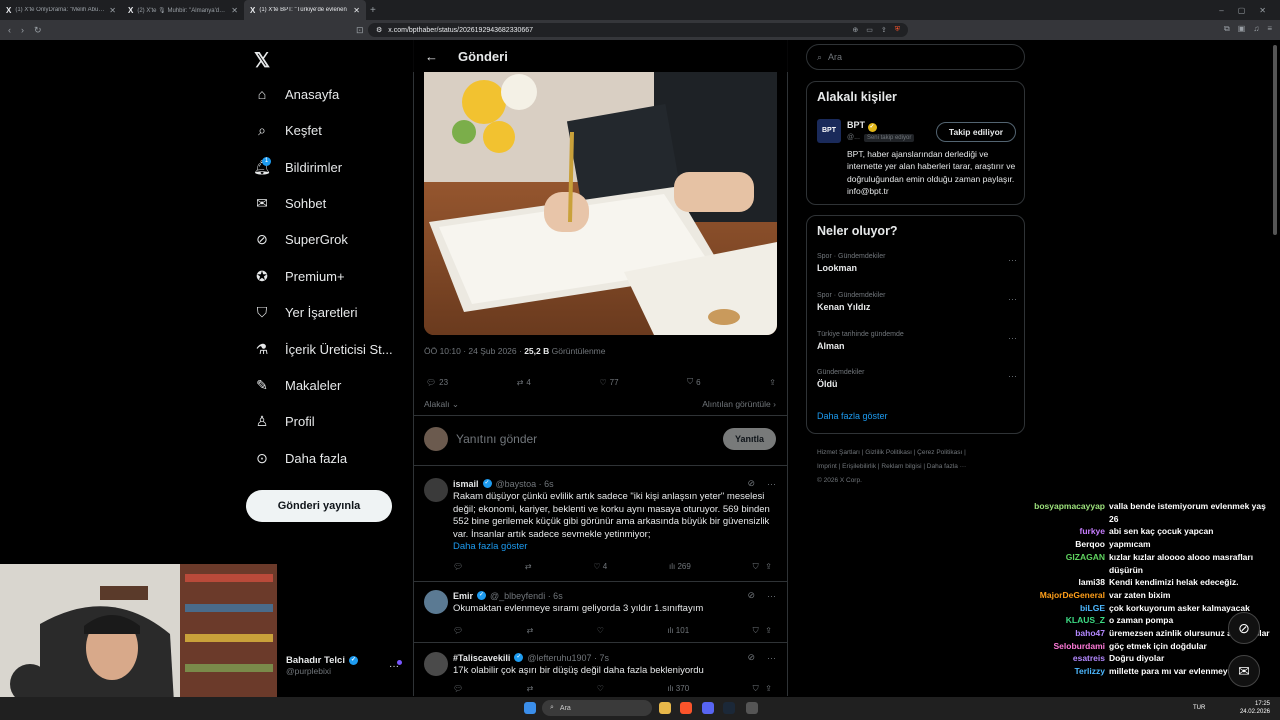 This screenshot has height=720, width=1280. I want to click on discord-icon, so click(708, 708).